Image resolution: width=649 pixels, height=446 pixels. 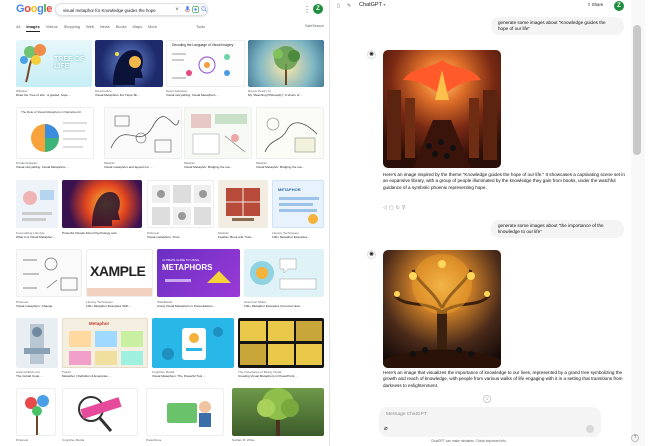 I want to click on send-button: ↑, so click(x=590, y=429).